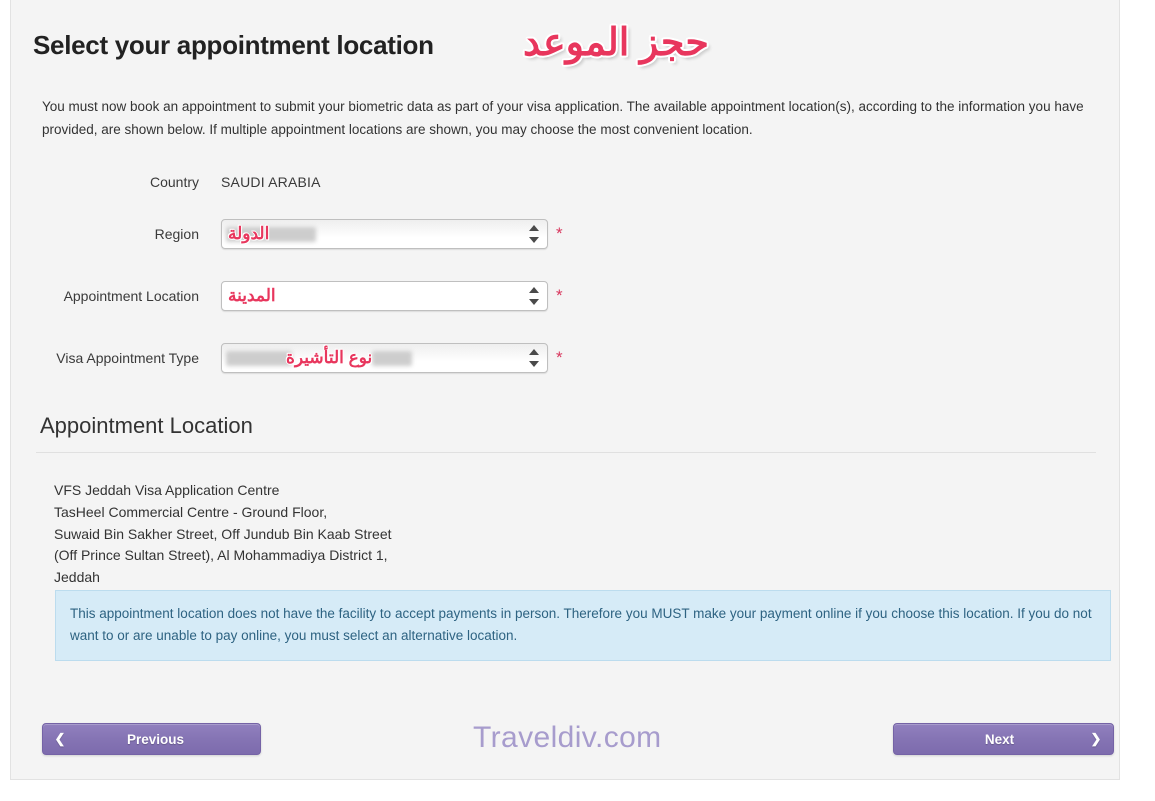 The width and height of the screenshot is (1155, 801). I want to click on visa-appointment-type-select-content: نوع التأشيرة, so click(384, 358).